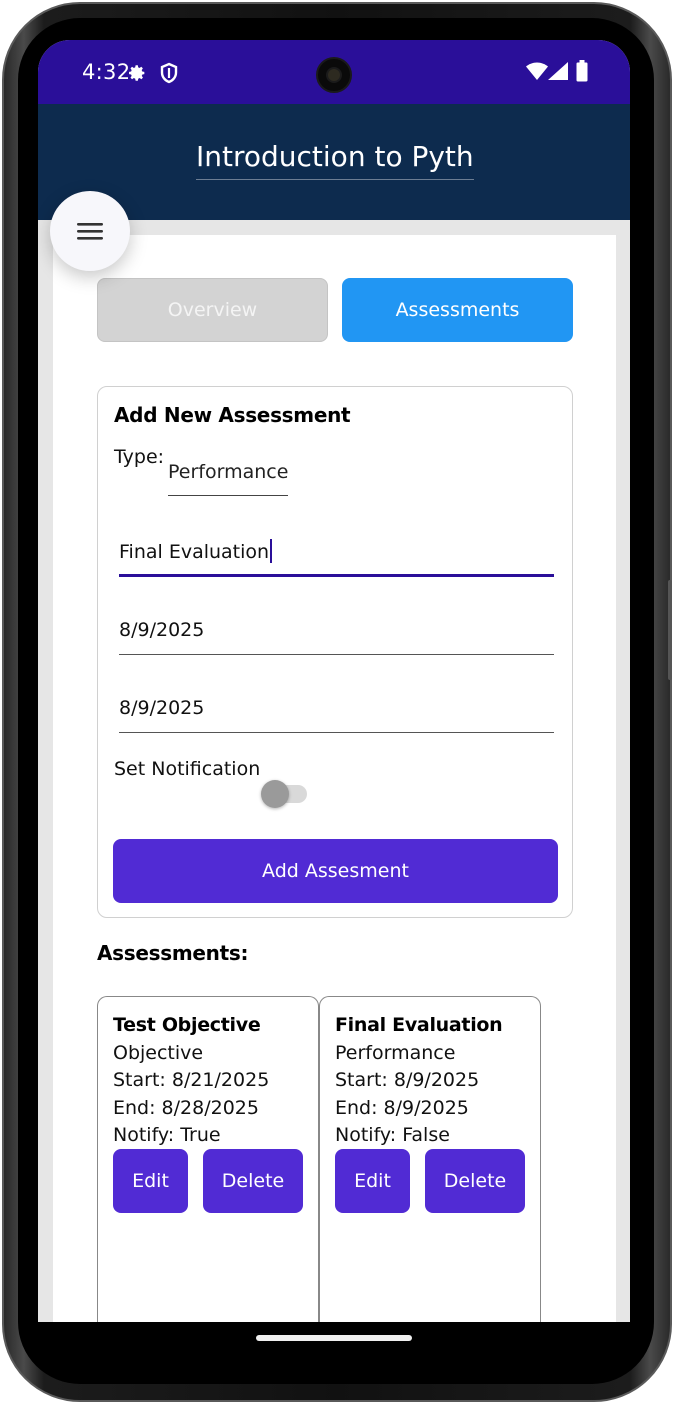 This screenshot has height=1406, width=676. What do you see at coordinates (335, 159) in the screenshot?
I see `page-title: Introduction to Python` at bounding box center [335, 159].